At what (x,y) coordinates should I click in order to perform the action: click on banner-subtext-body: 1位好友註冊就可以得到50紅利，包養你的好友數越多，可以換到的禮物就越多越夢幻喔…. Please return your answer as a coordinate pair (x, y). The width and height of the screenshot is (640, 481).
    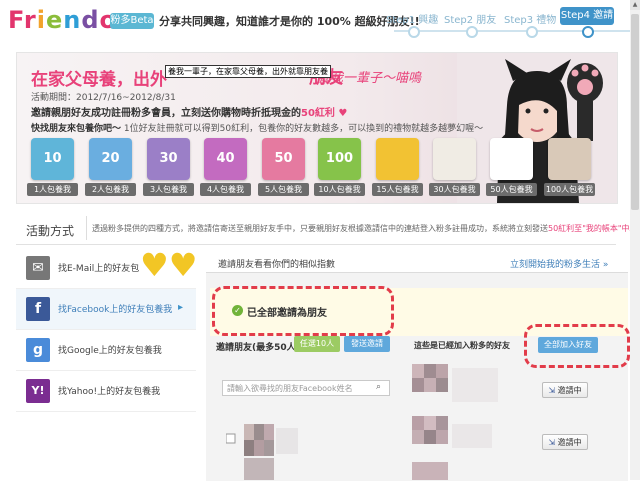
    Looking at the image, I should click on (303, 129).